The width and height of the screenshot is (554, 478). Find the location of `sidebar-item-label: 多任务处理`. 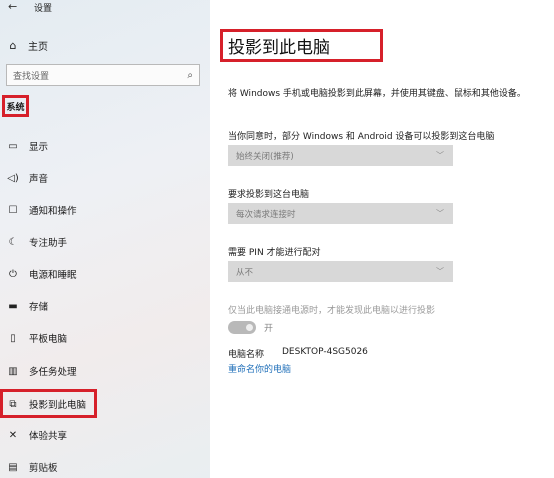

sidebar-item-label: 多任务处理 is located at coordinates (53, 372).